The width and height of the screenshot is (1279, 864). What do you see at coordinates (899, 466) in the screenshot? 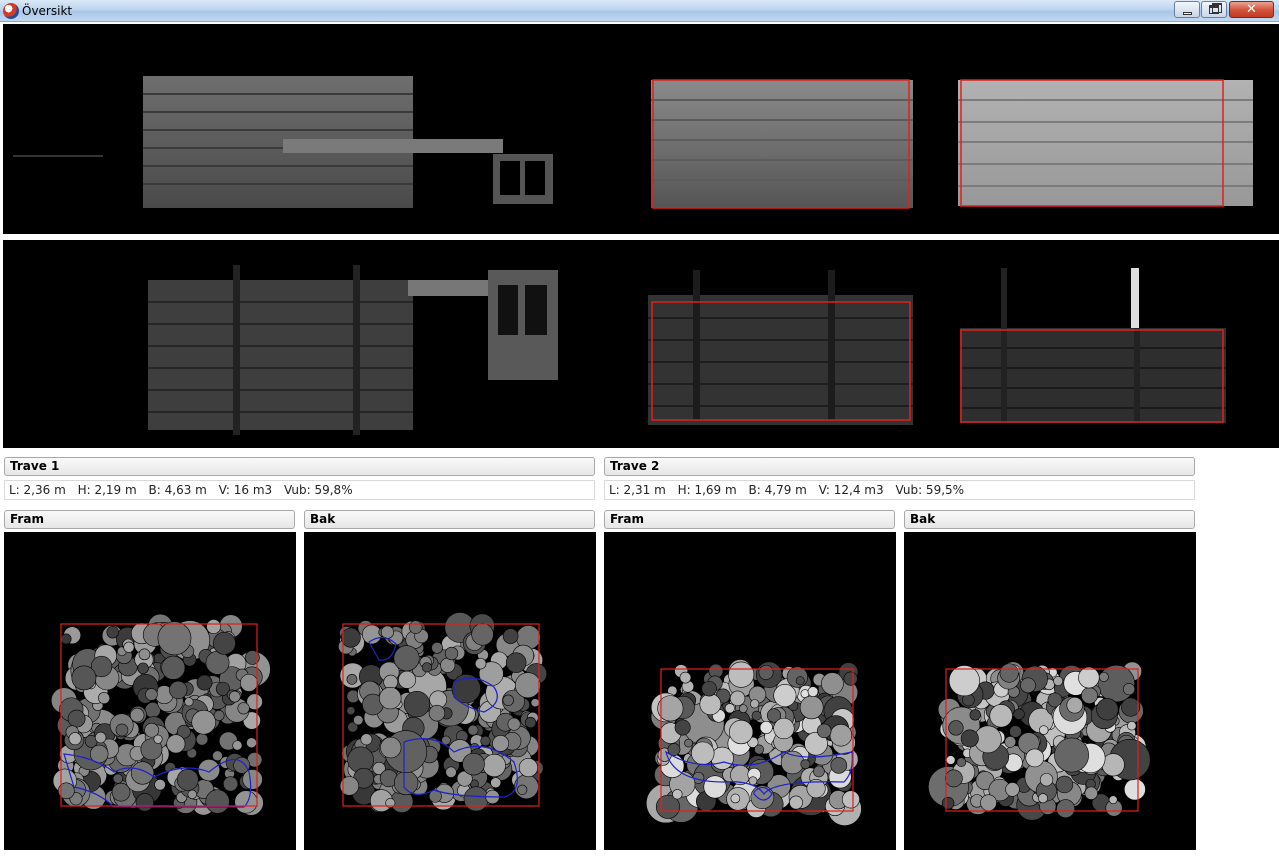
I see `stack-2-header: Trave 2` at bounding box center [899, 466].